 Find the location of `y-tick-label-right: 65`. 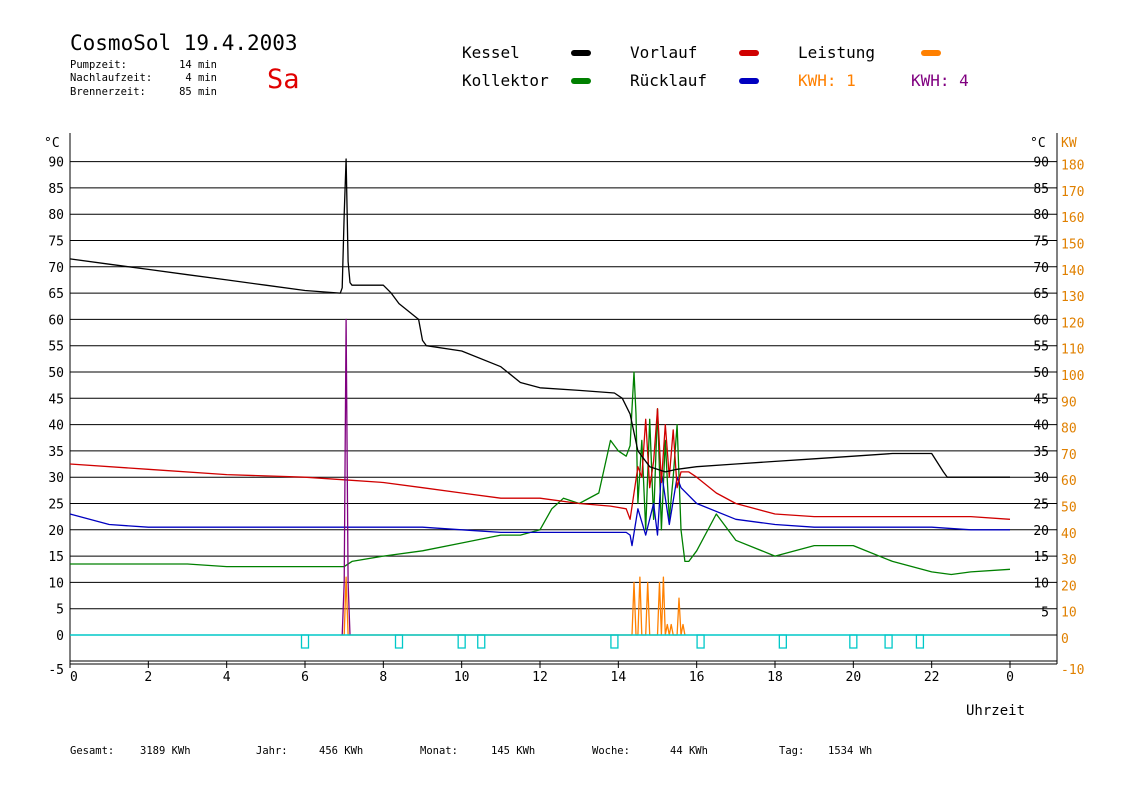

y-tick-label-right: 65 is located at coordinates (1041, 294).